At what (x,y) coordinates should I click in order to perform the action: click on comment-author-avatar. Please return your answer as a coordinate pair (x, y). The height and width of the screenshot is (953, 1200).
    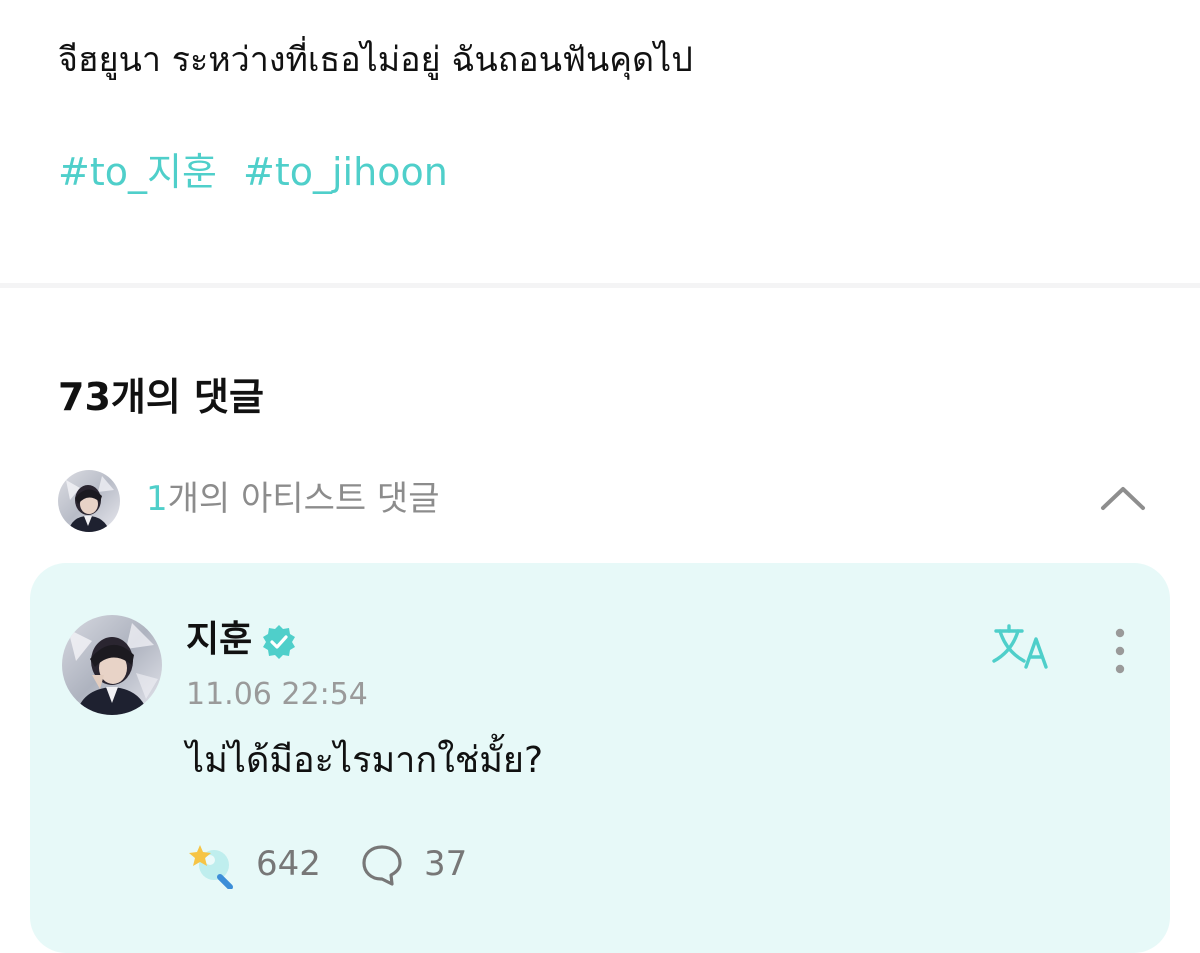
    Looking at the image, I should click on (112, 665).